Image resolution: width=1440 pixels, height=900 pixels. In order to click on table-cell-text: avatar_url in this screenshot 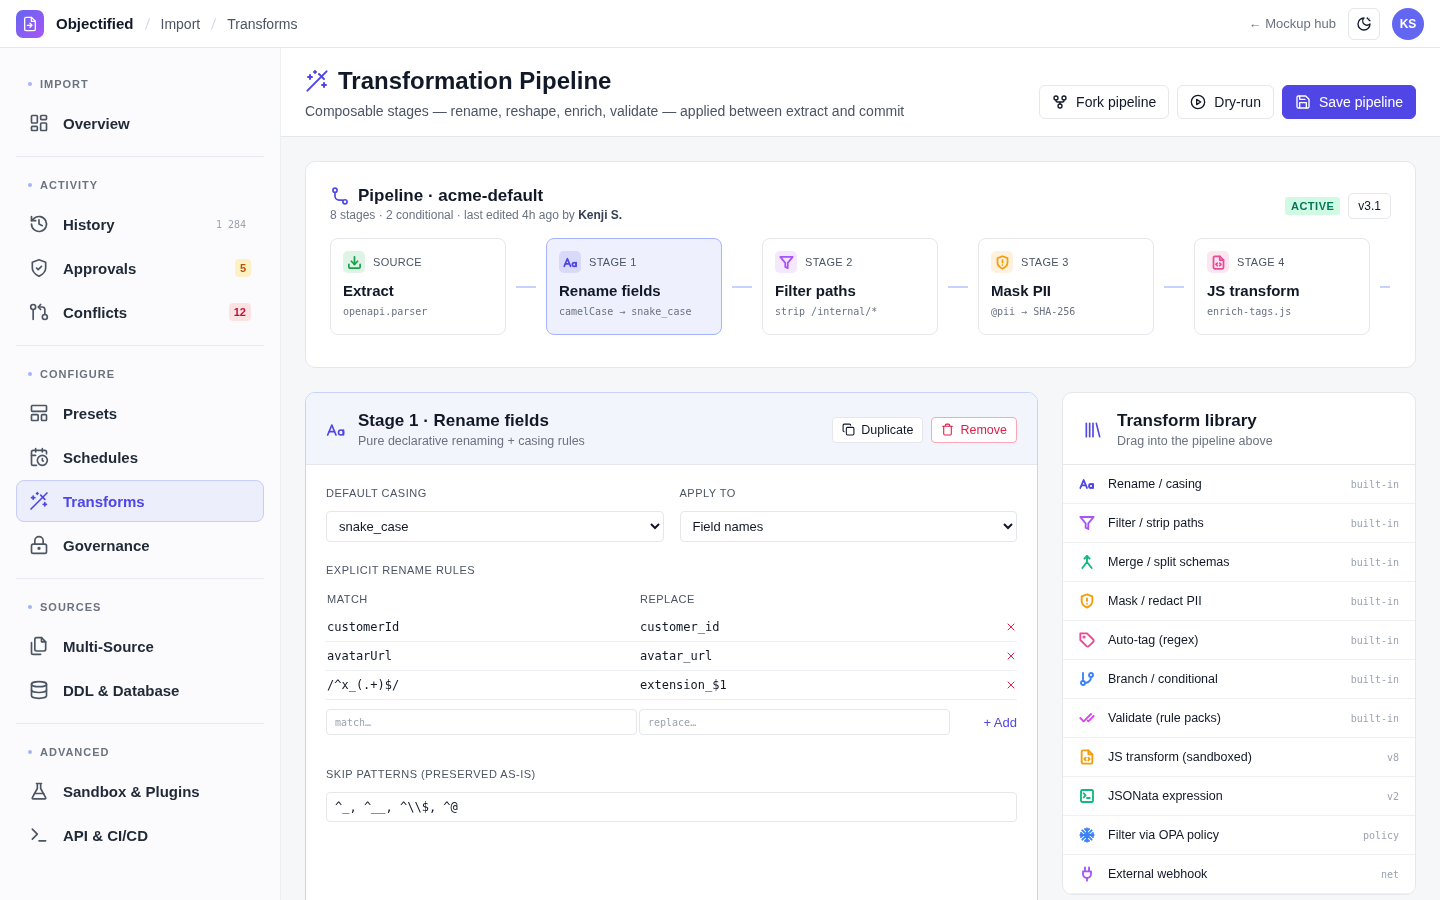, I will do `click(676, 656)`.